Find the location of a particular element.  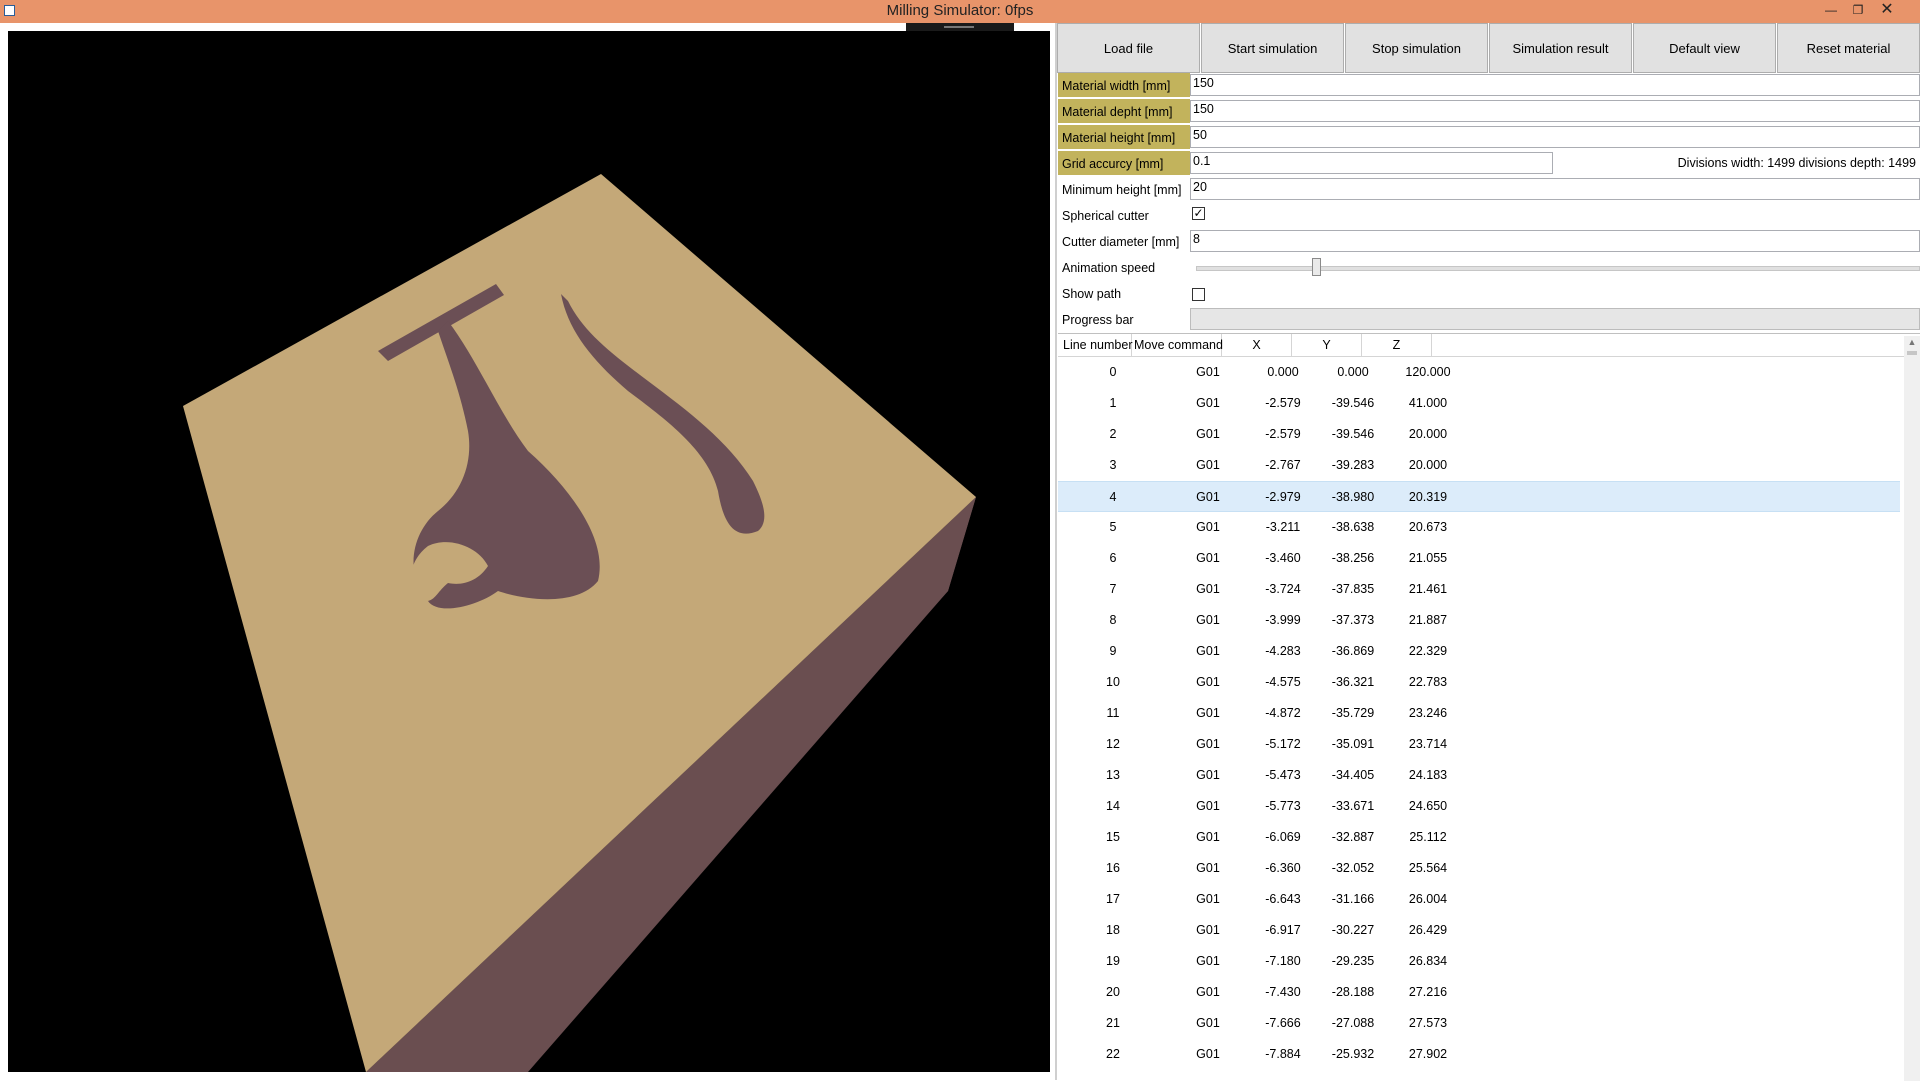

material-width-input: 150 is located at coordinates (1555, 85).